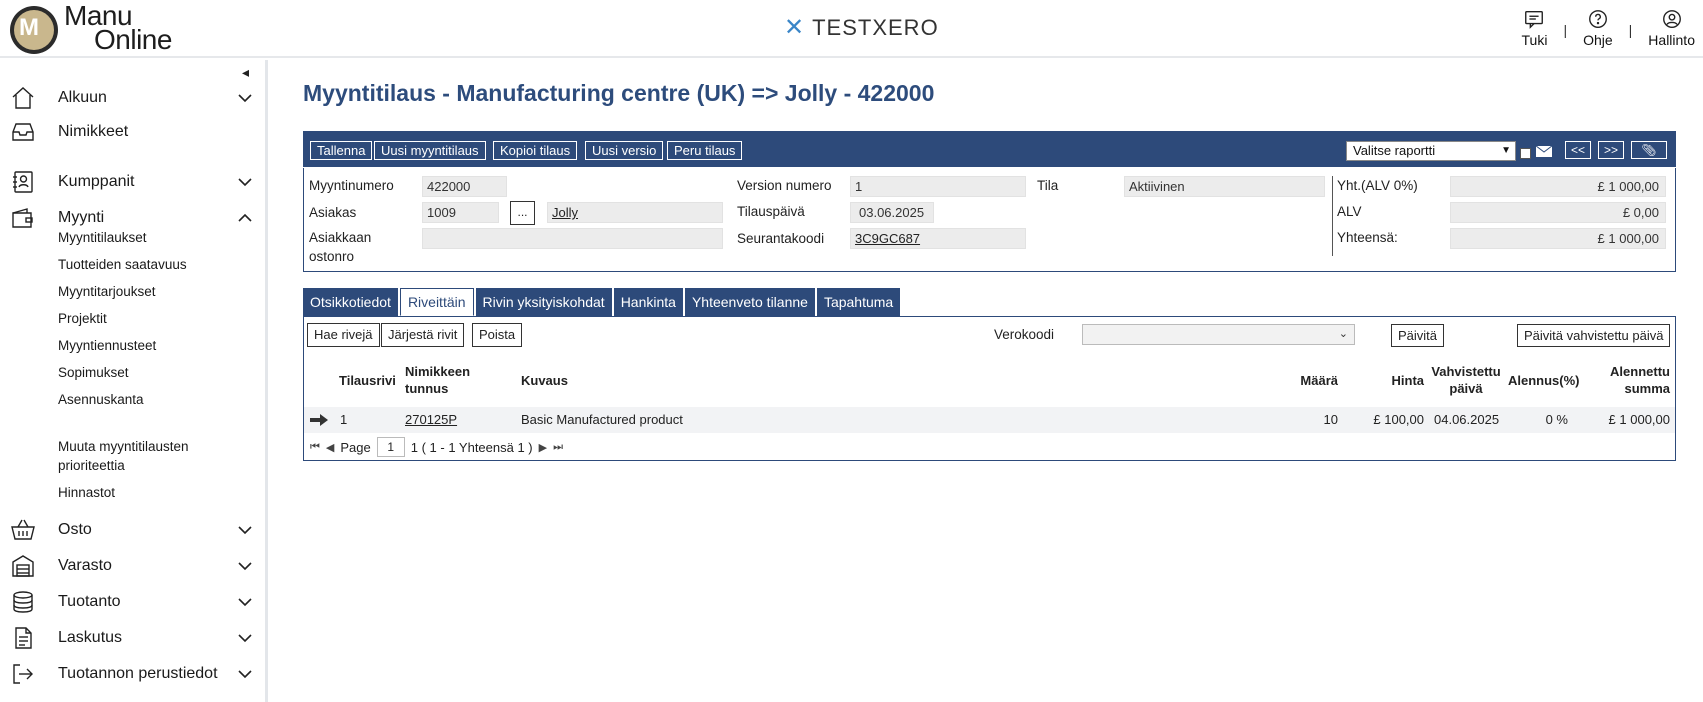  What do you see at coordinates (23, 98) in the screenshot?
I see `home-icon` at bounding box center [23, 98].